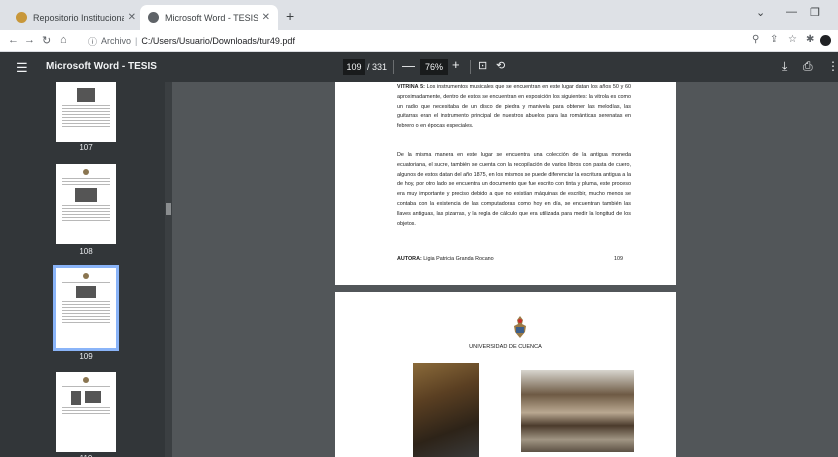  Describe the element at coordinates (21, 17) in the screenshot. I see `repositorio-favicon-icon` at that location.